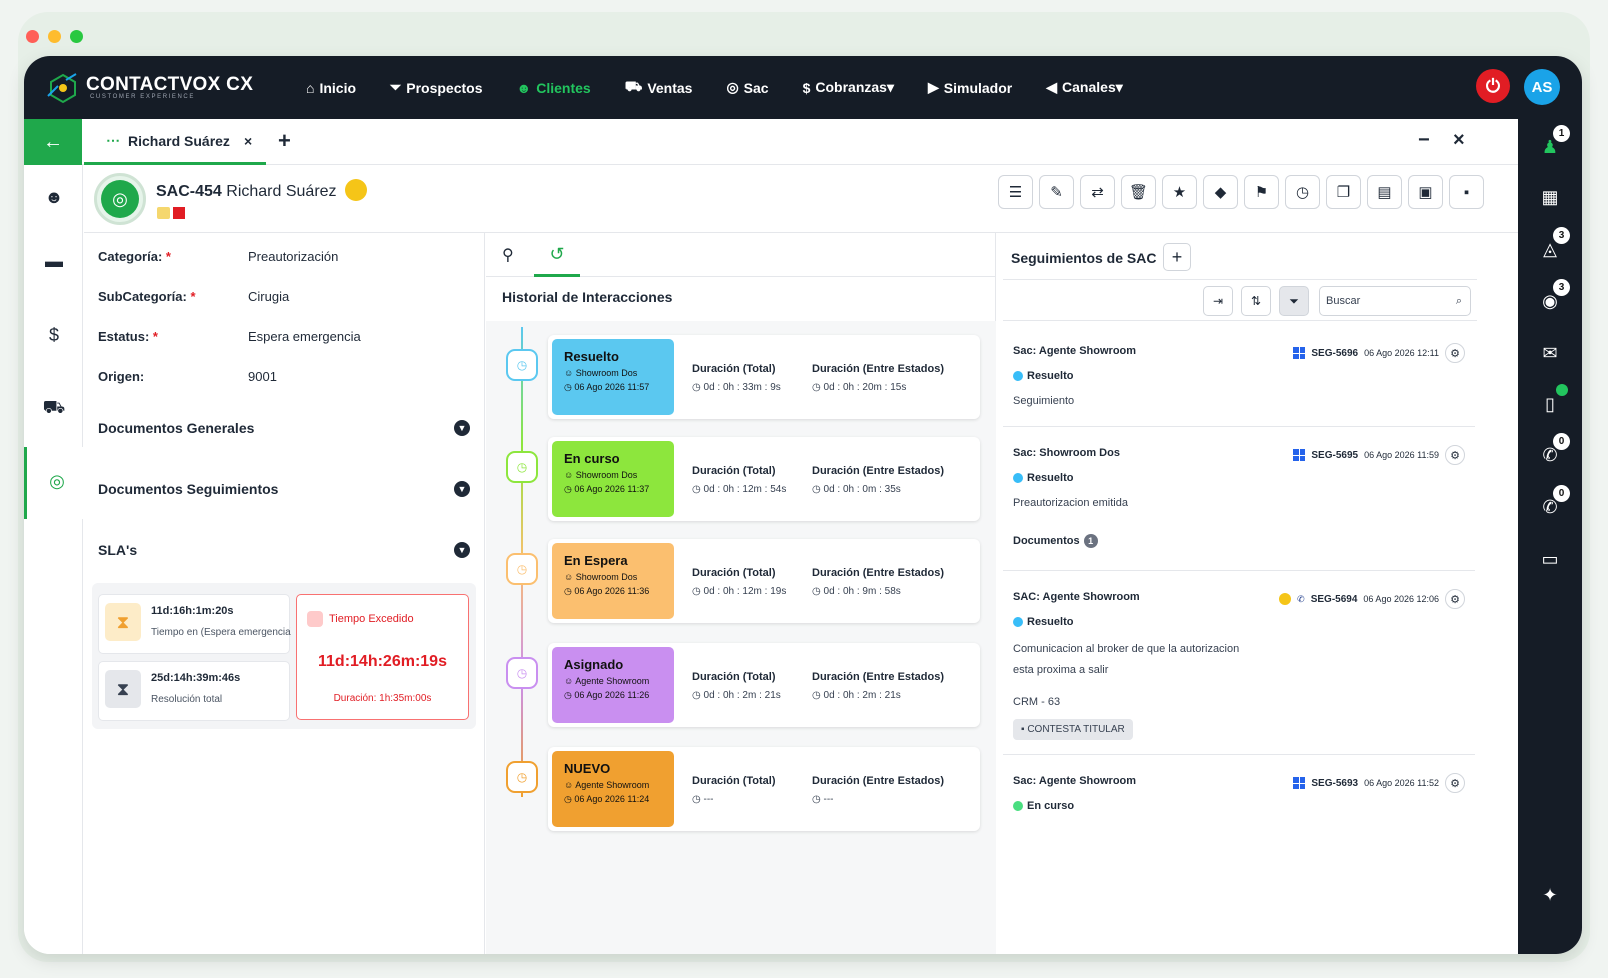  Describe the element at coordinates (606, 475) in the screenshot. I see `user-name: Showroom Dos` at that location.